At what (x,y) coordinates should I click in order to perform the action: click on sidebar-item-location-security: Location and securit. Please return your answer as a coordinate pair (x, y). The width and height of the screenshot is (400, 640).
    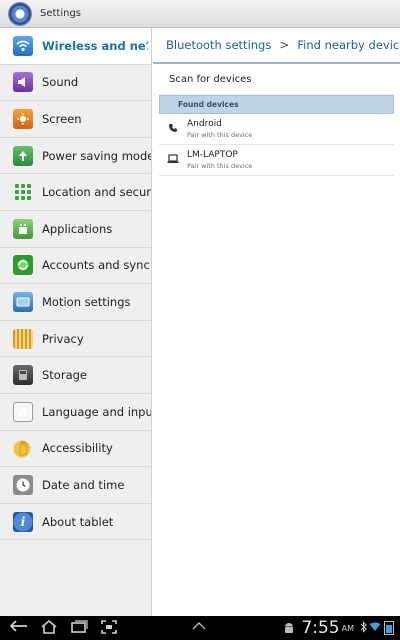
    Looking at the image, I should click on (75, 192).